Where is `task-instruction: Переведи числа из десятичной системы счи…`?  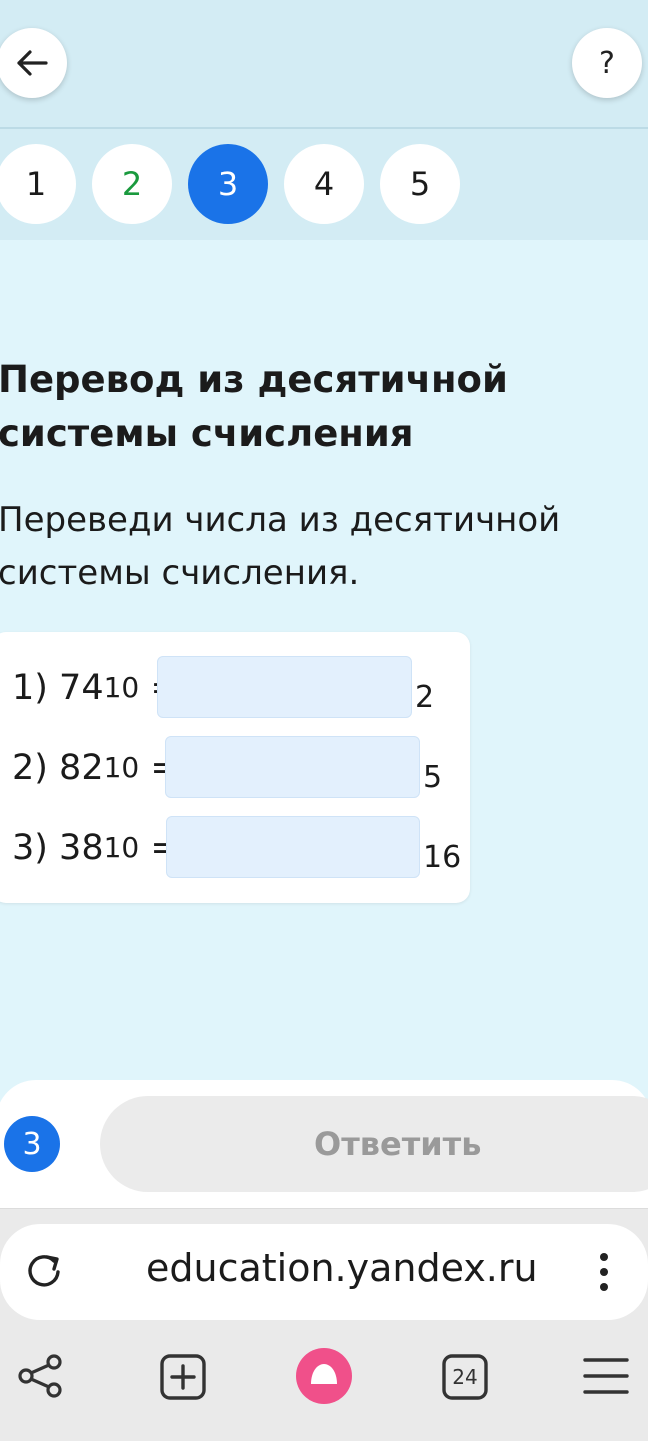
task-instruction: Переведи числа из десятичной системы счи… is located at coordinates (280, 546).